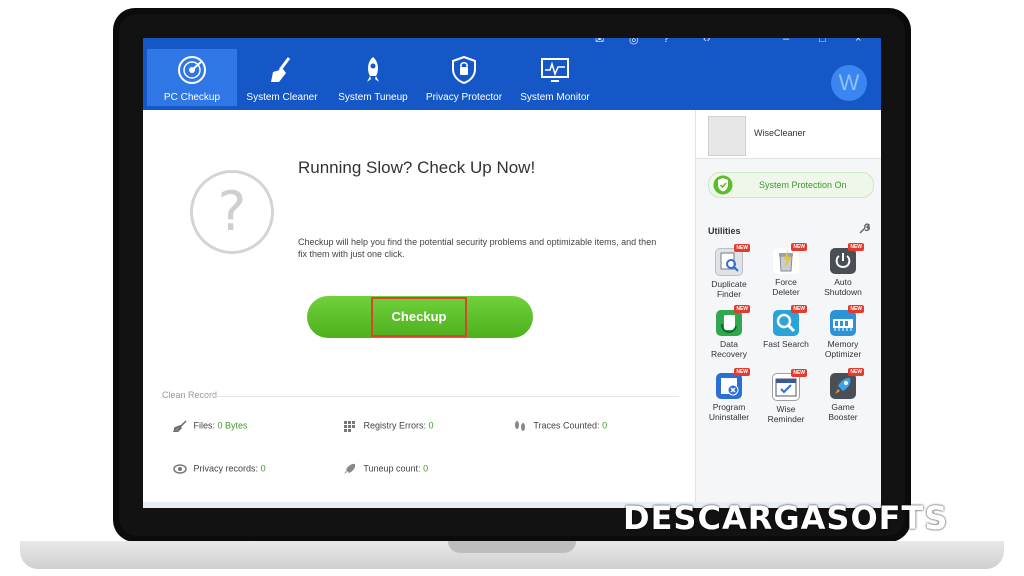  Describe the element at coordinates (790, 258) in the screenshot. I see `trash-bolt-icon: NEW` at that location.